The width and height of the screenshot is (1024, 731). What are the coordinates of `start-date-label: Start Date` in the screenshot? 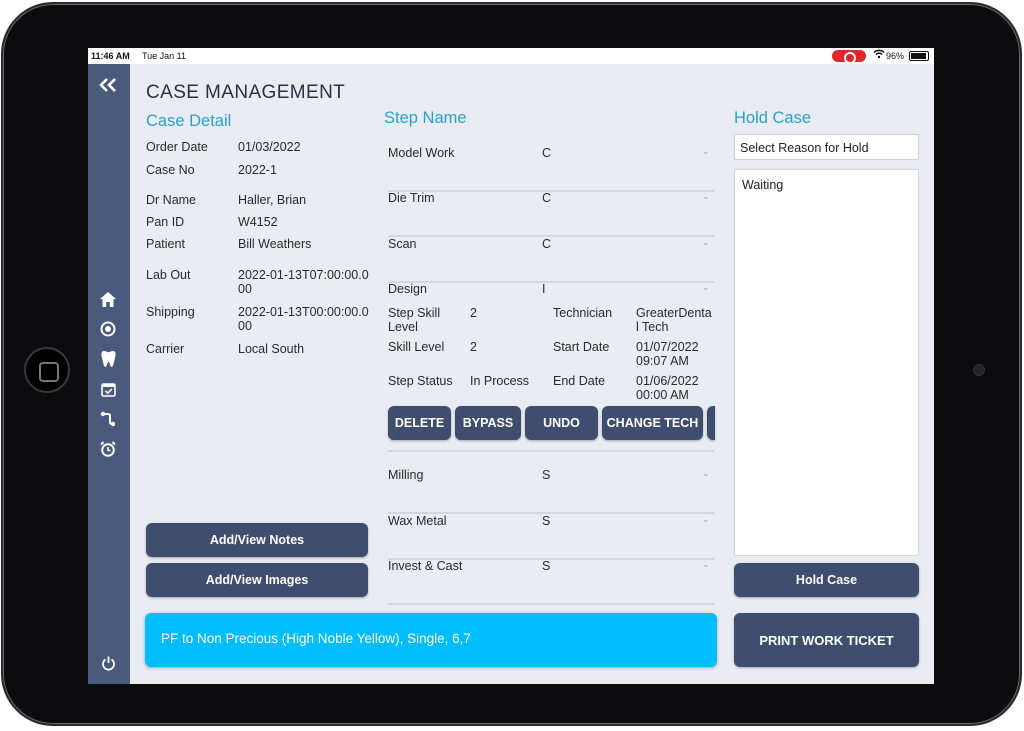 It's located at (581, 347).